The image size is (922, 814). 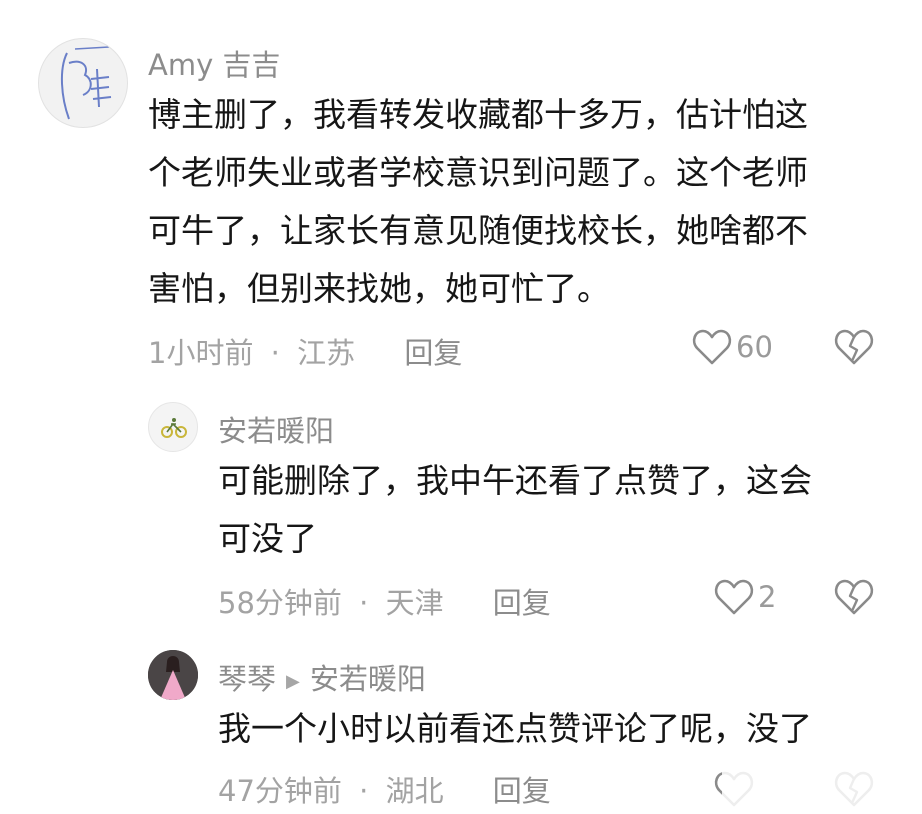 I want to click on comment-meta: 1小时前 · 江苏 回复, so click(x=305, y=351).